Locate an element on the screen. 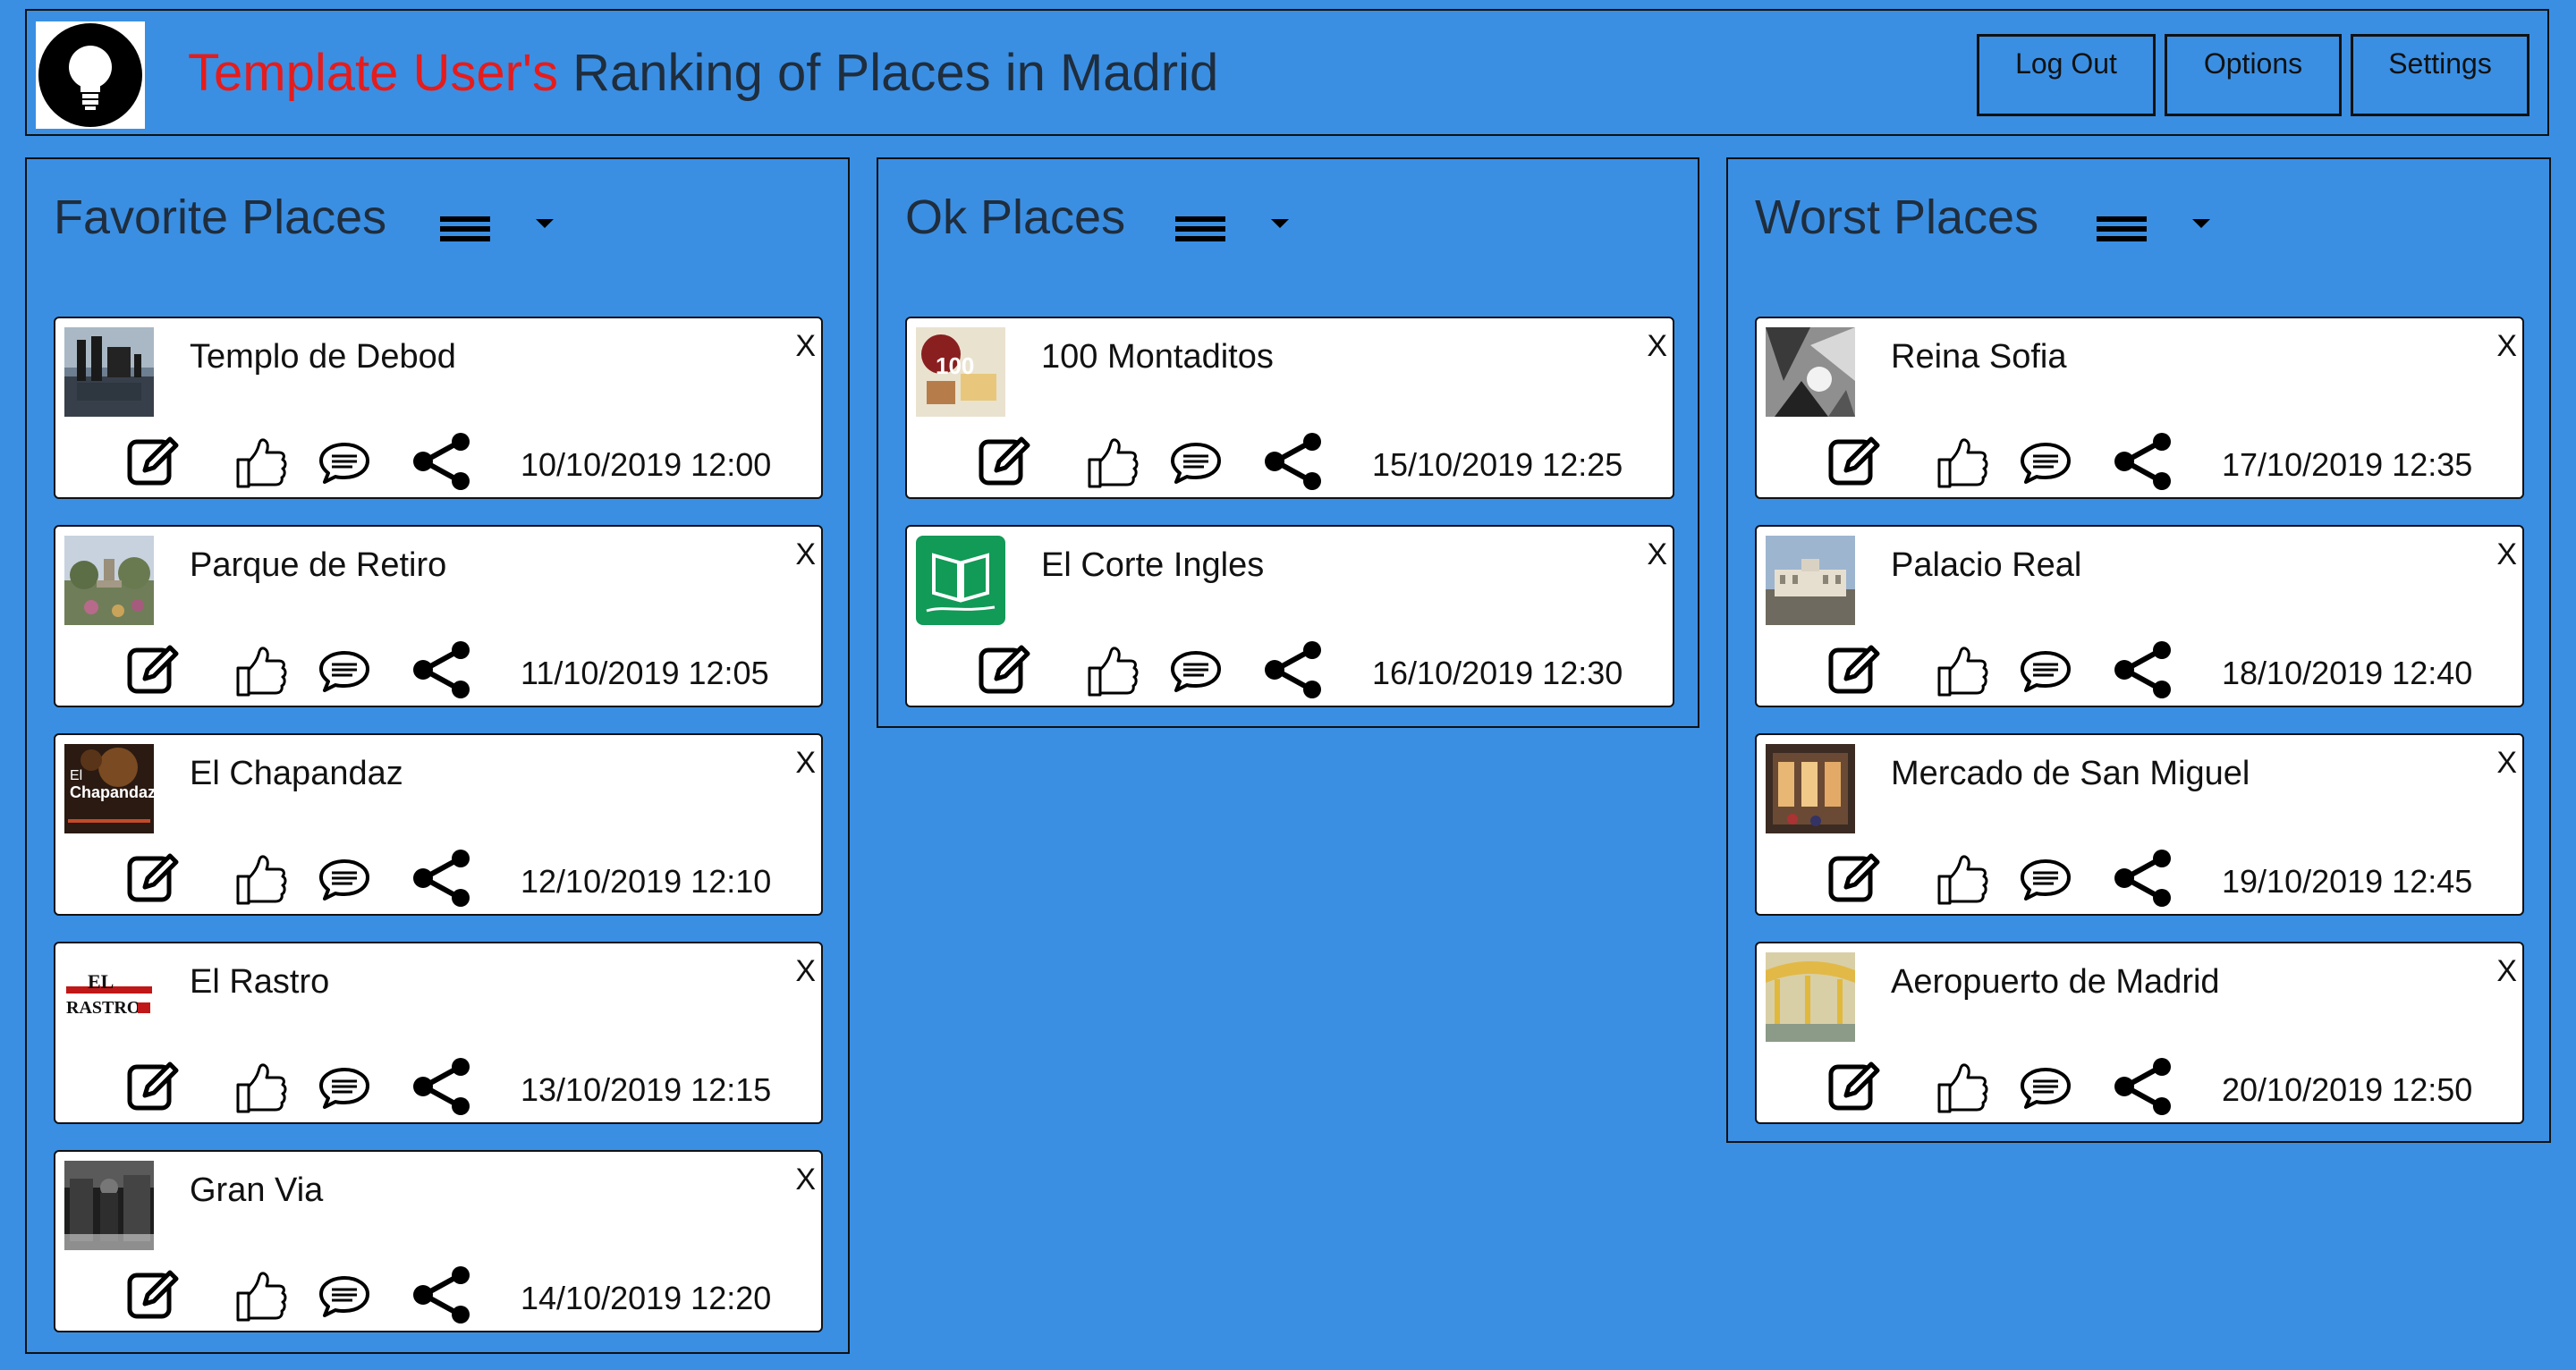 The image size is (2576, 1370). place-timestamp: 19/10/2019 12:45 is located at coordinates (2347, 881).